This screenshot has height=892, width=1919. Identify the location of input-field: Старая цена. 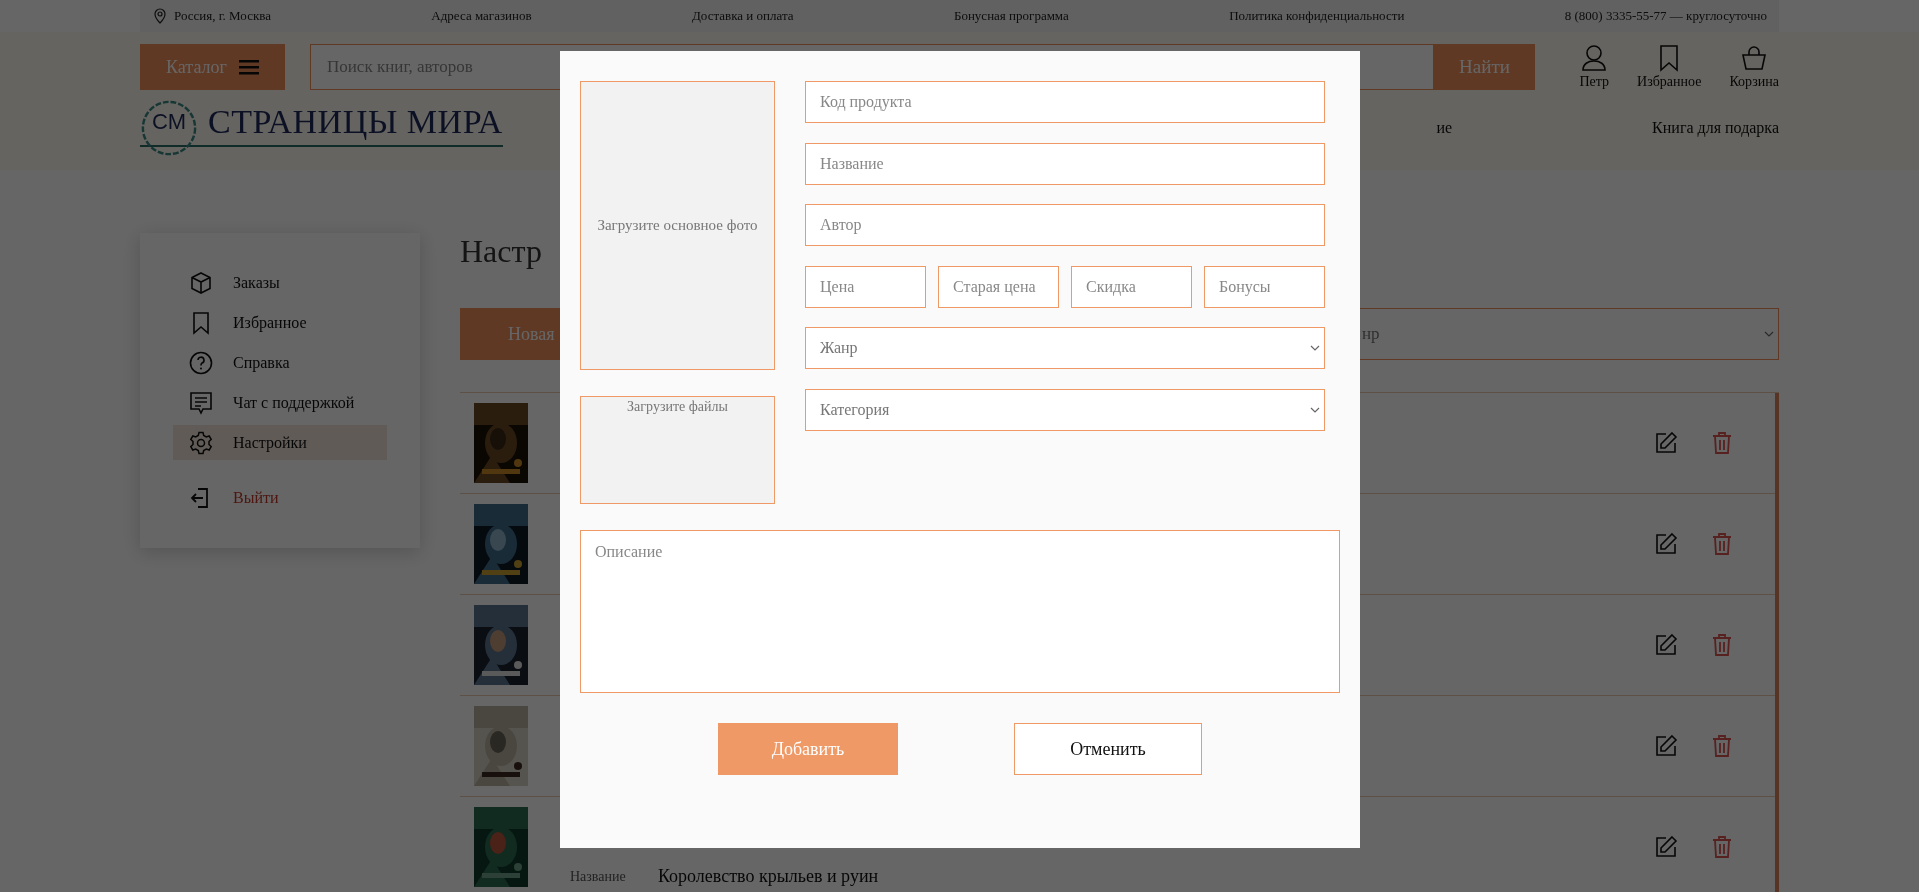
(998, 286).